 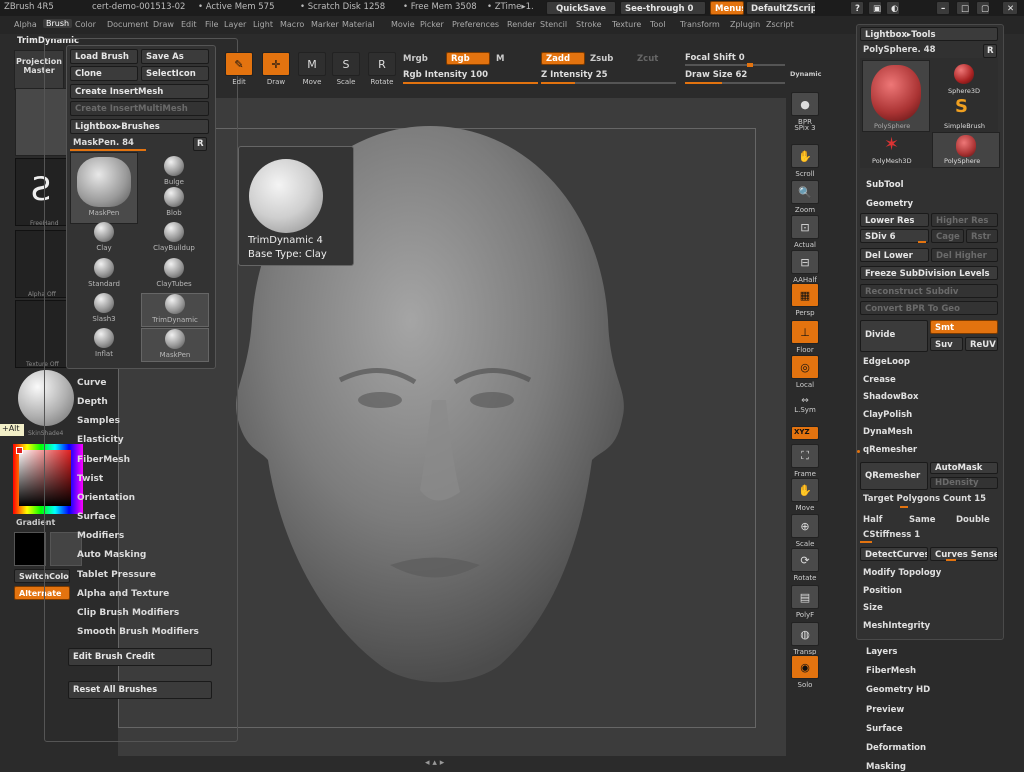 What do you see at coordinates (963, 8) in the screenshot?
I see `maximize-icon: □` at bounding box center [963, 8].